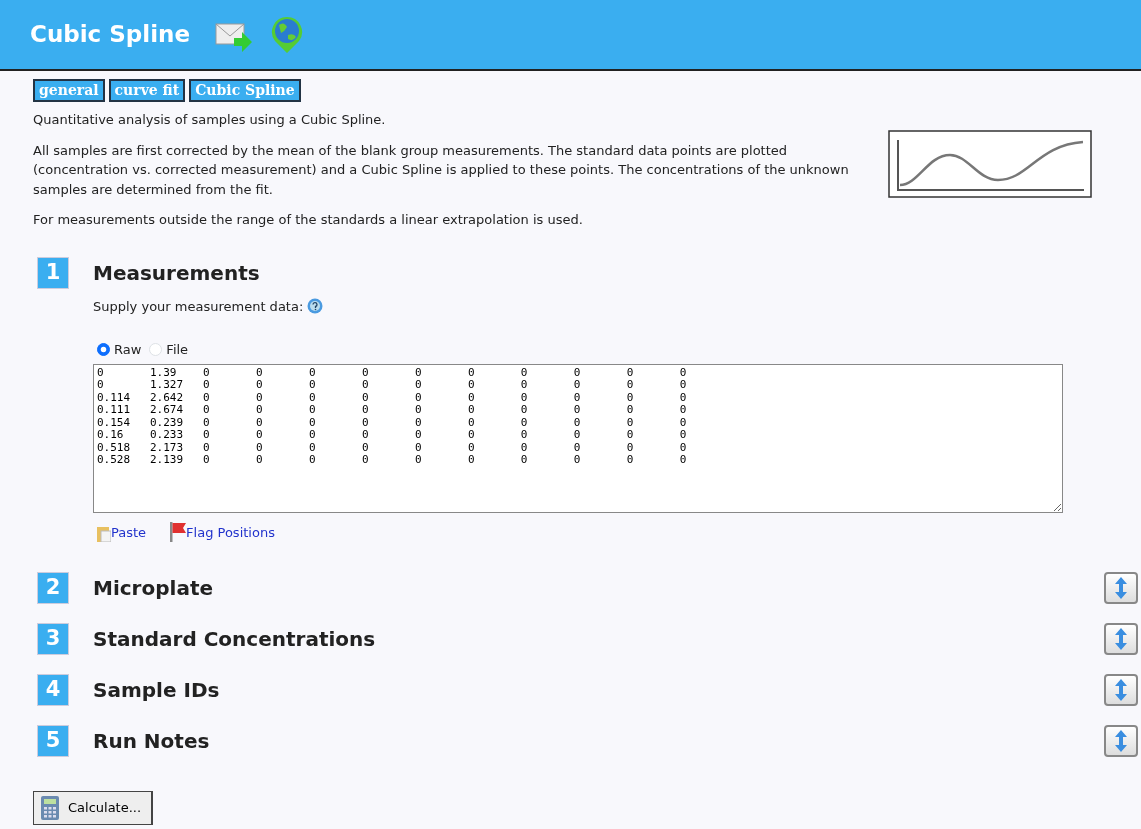 Image resolution: width=1141 pixels, height=829 pixels. I want to click on clipboard-icon, so click(104, 534).